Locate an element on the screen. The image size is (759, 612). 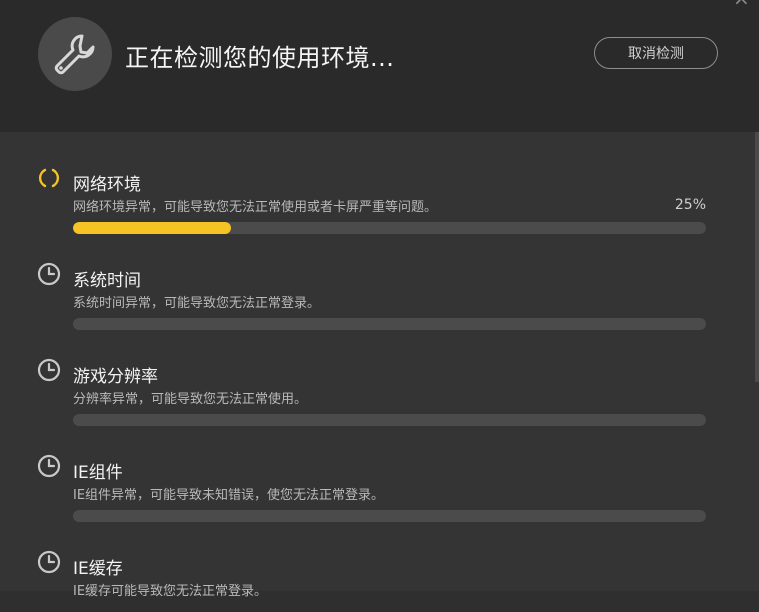
check-item-desc: 系统时间异常，可能导致您无法正常登录。 is located at coordinates (197, 303).